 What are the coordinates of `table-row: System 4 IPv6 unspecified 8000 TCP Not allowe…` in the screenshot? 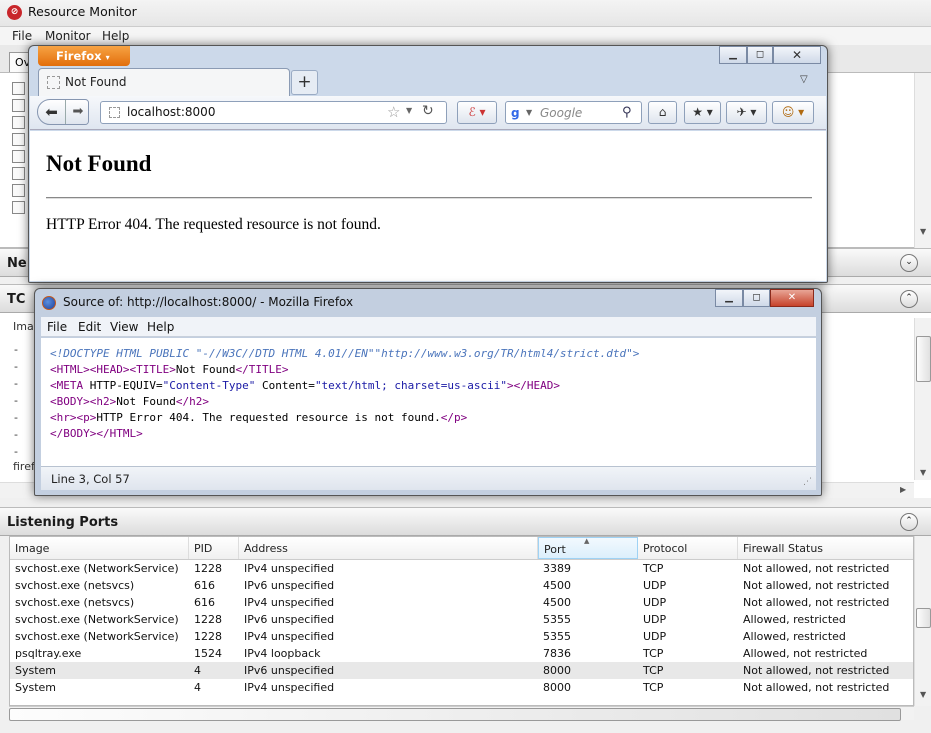 It's located at (461, 670).